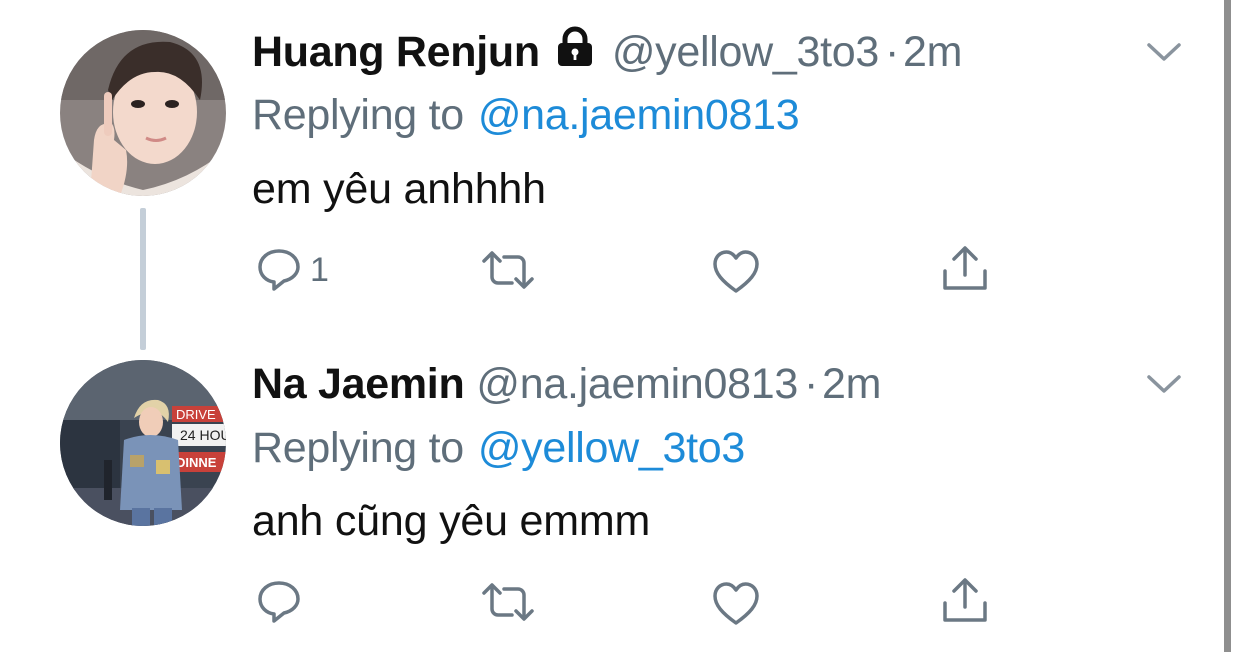 The image size is (1242, 652). I want to click on replying-to-handle: @yellow_3to3, so click(611, 448).